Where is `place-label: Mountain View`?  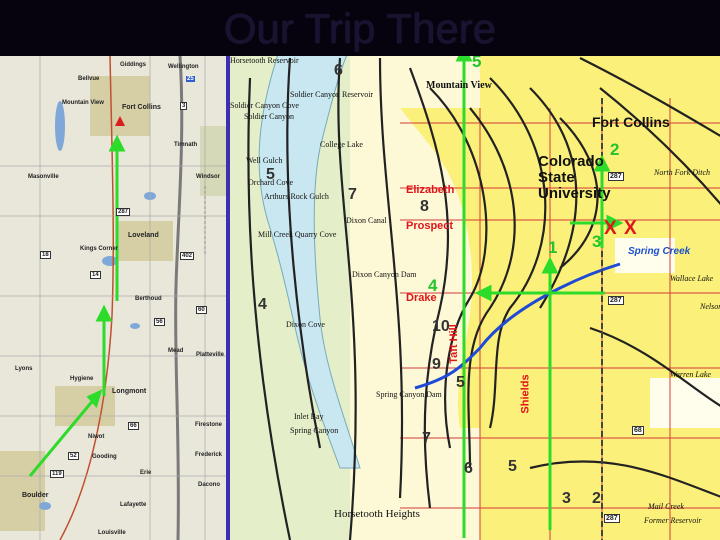 place-label: Mountain View is located at coordinates (459, 85).